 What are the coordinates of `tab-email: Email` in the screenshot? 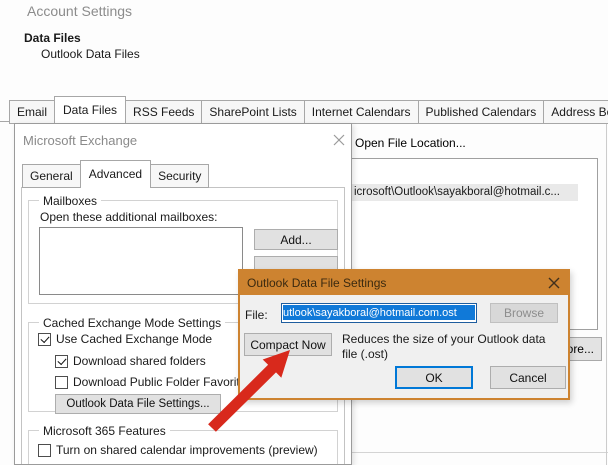 It's located at (32, 112).